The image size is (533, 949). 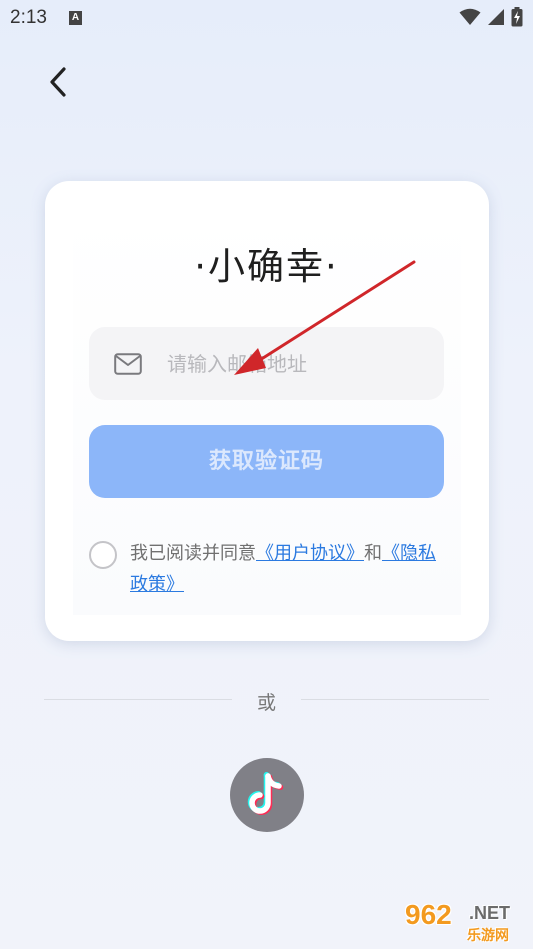 What do you see at coordinates (490, 913) in the screenshot?
I see `watermark-domain: .NET` at bounding box center [490, 913].